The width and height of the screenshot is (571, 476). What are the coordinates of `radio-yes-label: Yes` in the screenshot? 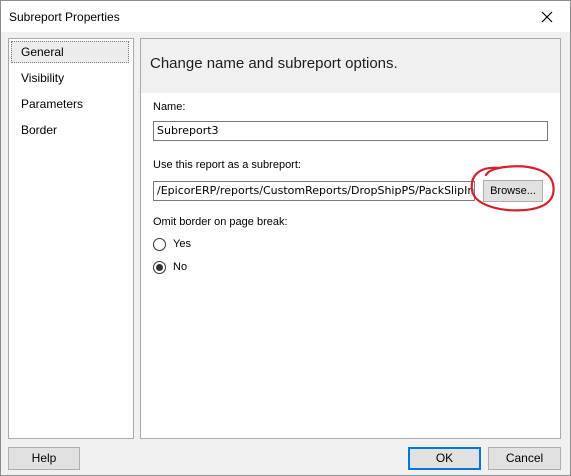 It's located at (182, 244).